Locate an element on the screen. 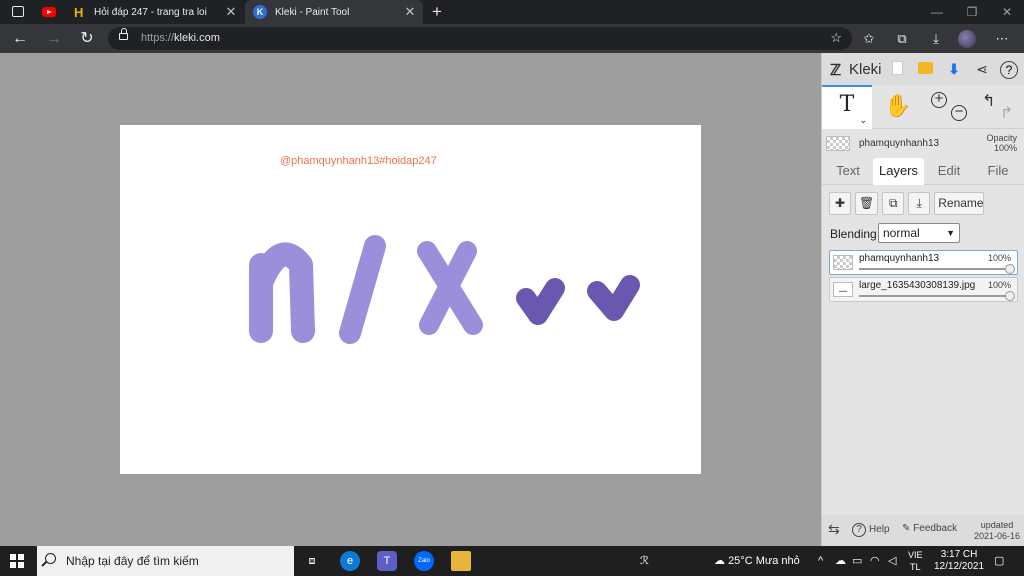  current-layer-preview: phamquynhanh13 Opacity 100% is located at coordinates (923, 143).